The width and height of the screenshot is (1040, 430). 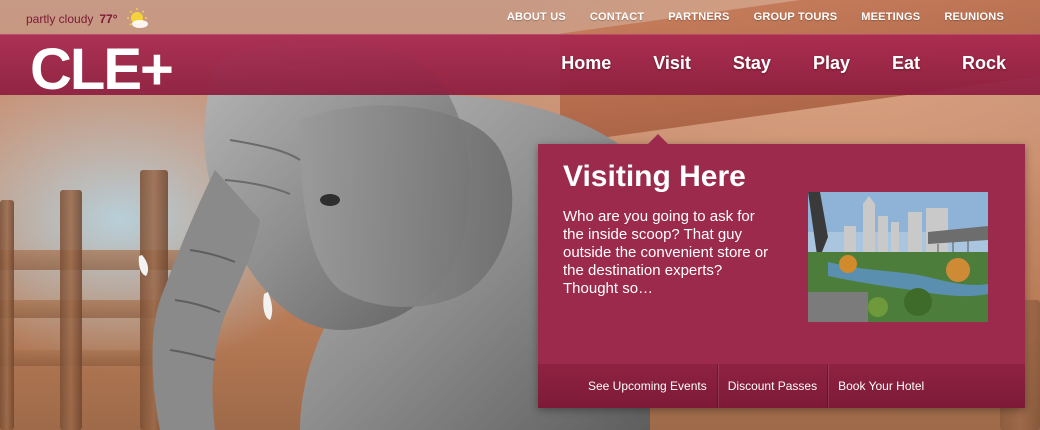 What do you see at coordinates (890, 17) in the screenshot?
I see `nav-meetings: MEETINGS` at bounding box center [890, 17].